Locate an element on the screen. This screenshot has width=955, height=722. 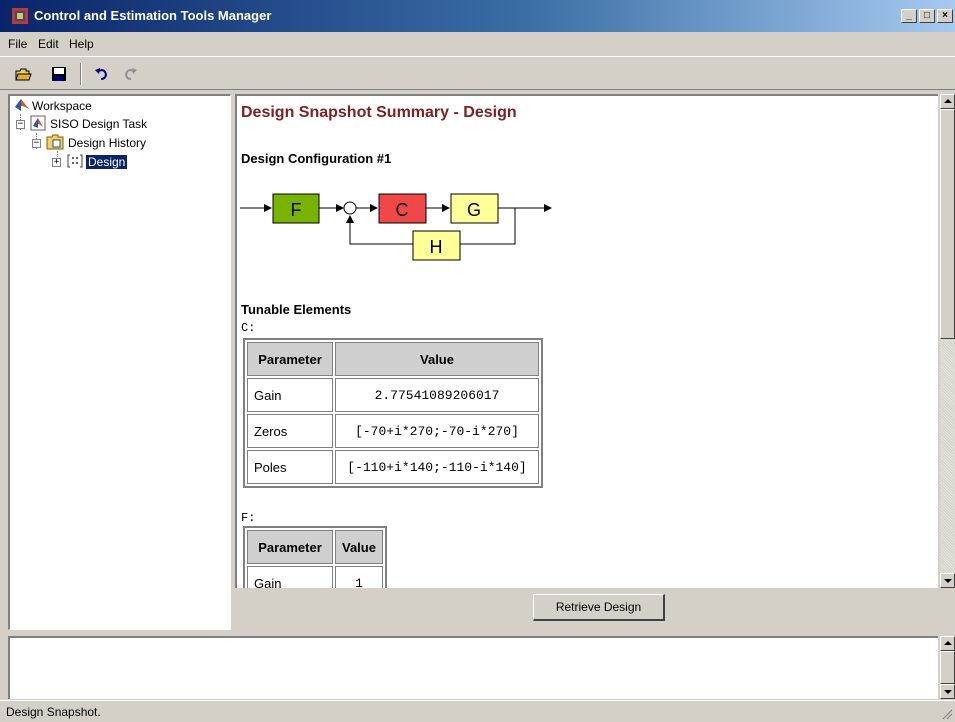
f-parameter-table: Parameter Value Gain 1 is located at coordinates (315, 557).